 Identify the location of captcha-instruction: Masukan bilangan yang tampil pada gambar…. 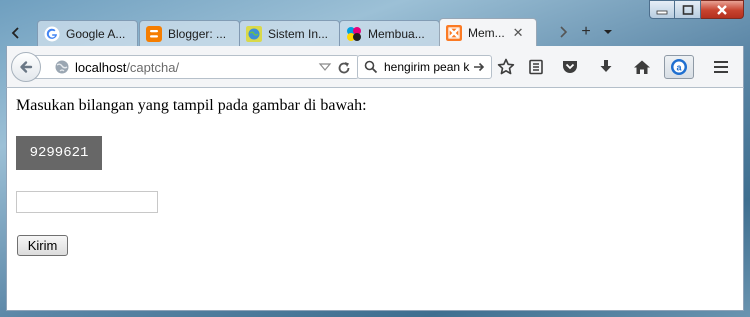
(191, 105).